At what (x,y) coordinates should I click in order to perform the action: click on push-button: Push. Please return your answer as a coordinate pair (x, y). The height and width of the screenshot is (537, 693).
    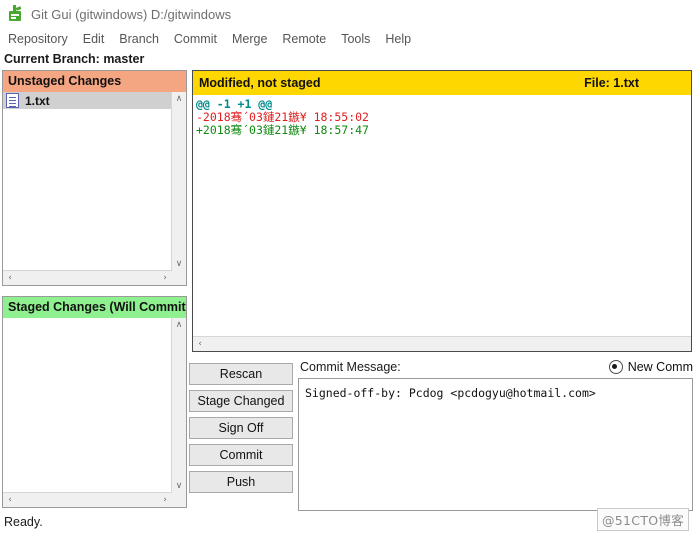
    Looking at the image, I should click on (241, 482).